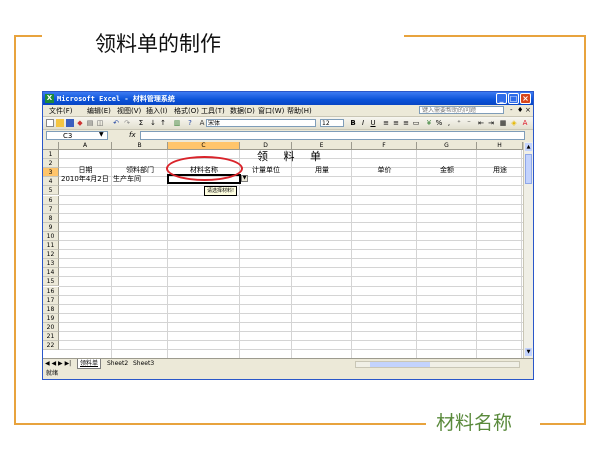 This screenshot has width=600, height=450. What do you see at coordinates (51, 264) in the screenshot?
I see `row-header-13: 13` at bounding box center [51, 264].